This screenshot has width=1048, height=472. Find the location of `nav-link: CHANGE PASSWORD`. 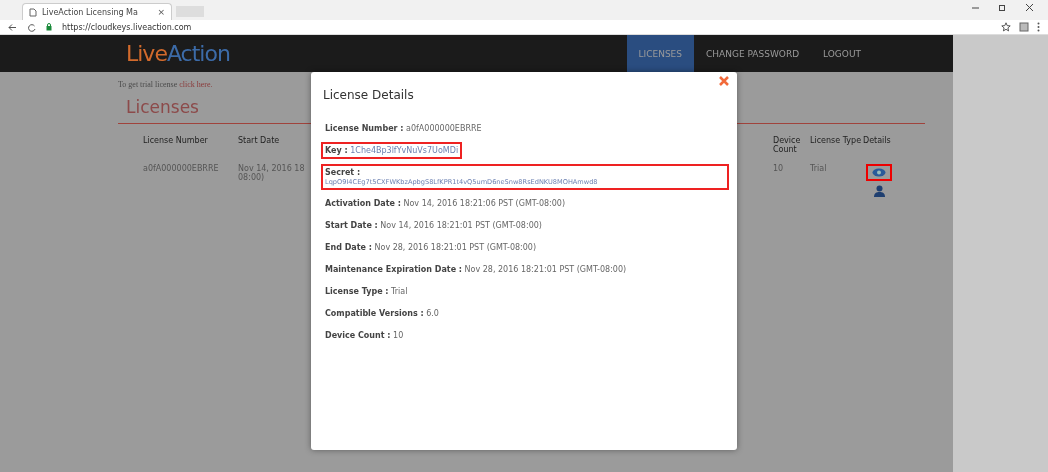

nav-link: CHANGE PASSWORD is located at coordinates (753, 53).